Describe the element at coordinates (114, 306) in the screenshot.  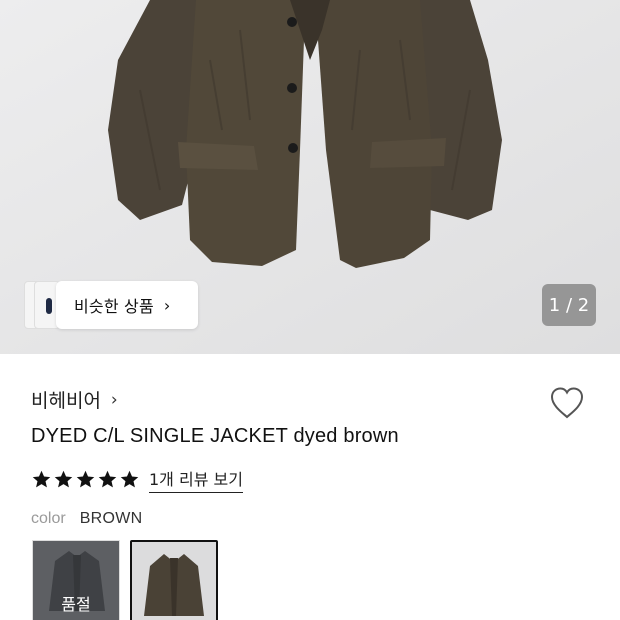
I see `similar-products-label: 비슷한 상품` at that location.